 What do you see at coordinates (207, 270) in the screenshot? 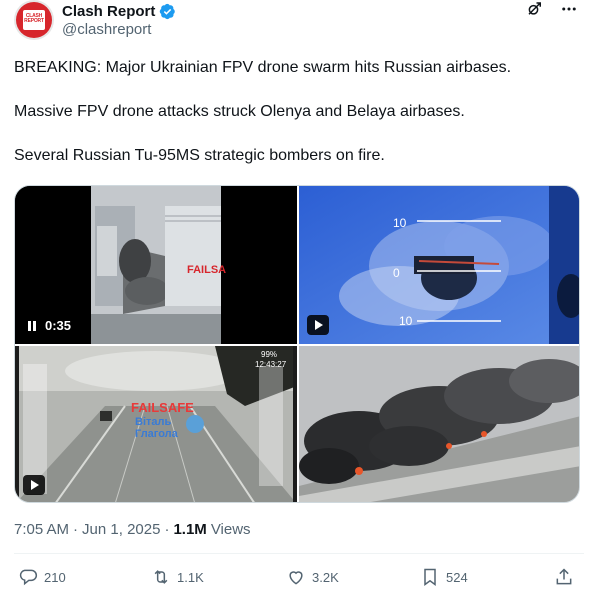
I see `video-1-overlay-text: FAILSA` at bounding box center [207, 270].